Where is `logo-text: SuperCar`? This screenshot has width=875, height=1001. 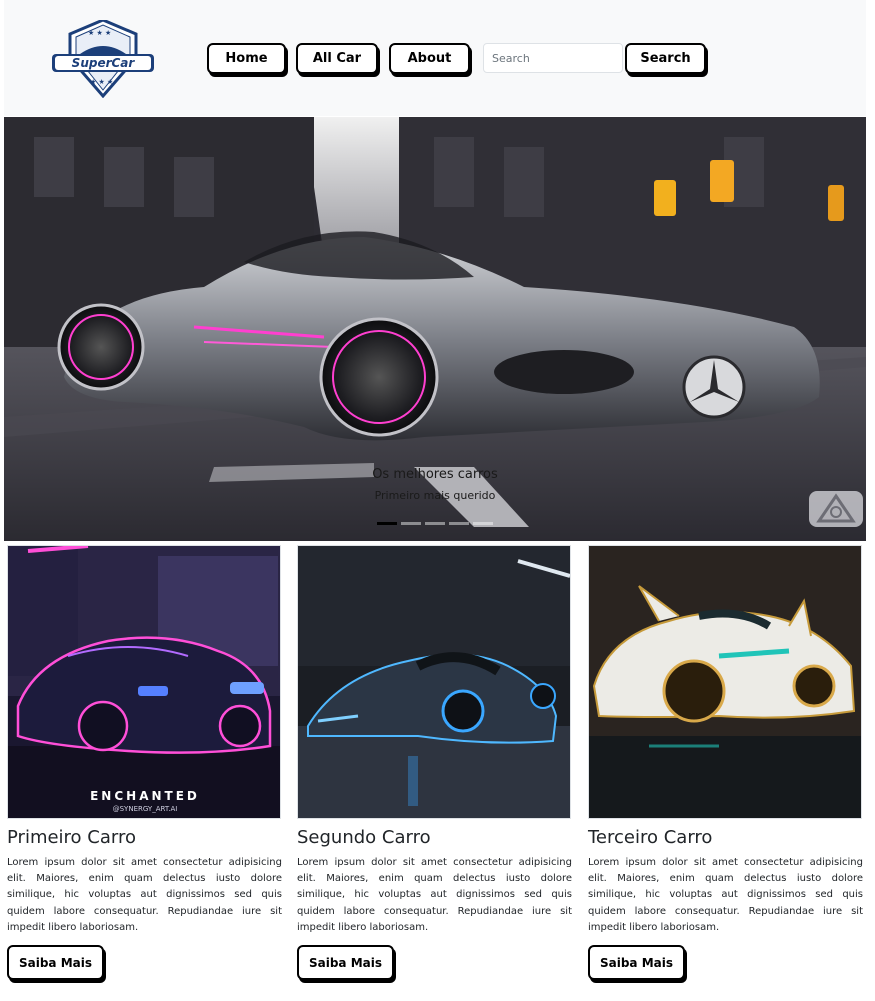
logo-text: SuperCar is located at coordinates (104, 63).